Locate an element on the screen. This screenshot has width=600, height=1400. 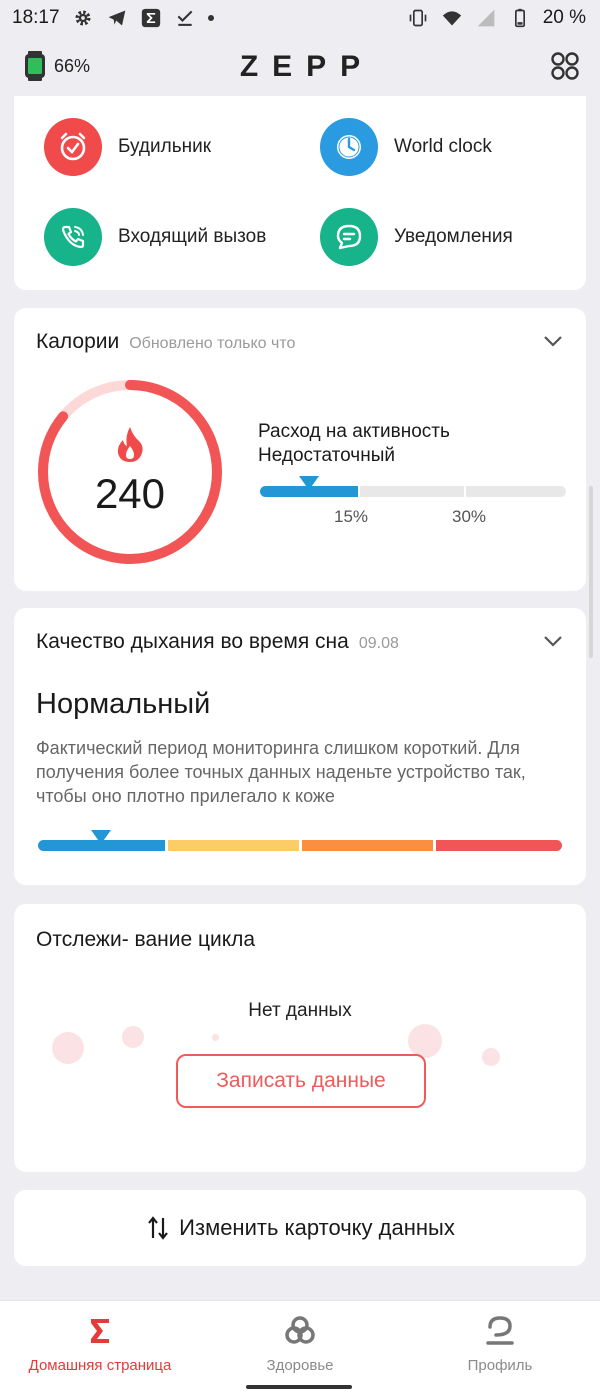
activity-bar-segment-mid is located at coordinates (412, 491).